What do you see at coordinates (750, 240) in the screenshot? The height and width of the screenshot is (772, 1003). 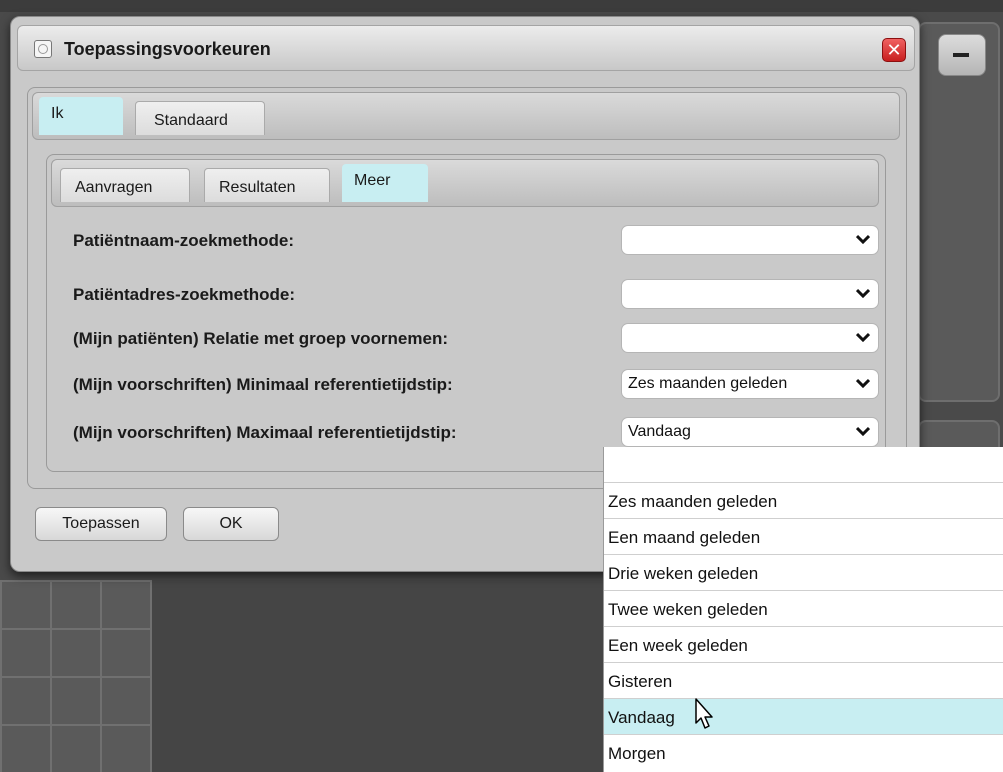 I see `patient-name-search-select` at bounding box center [750, 240].